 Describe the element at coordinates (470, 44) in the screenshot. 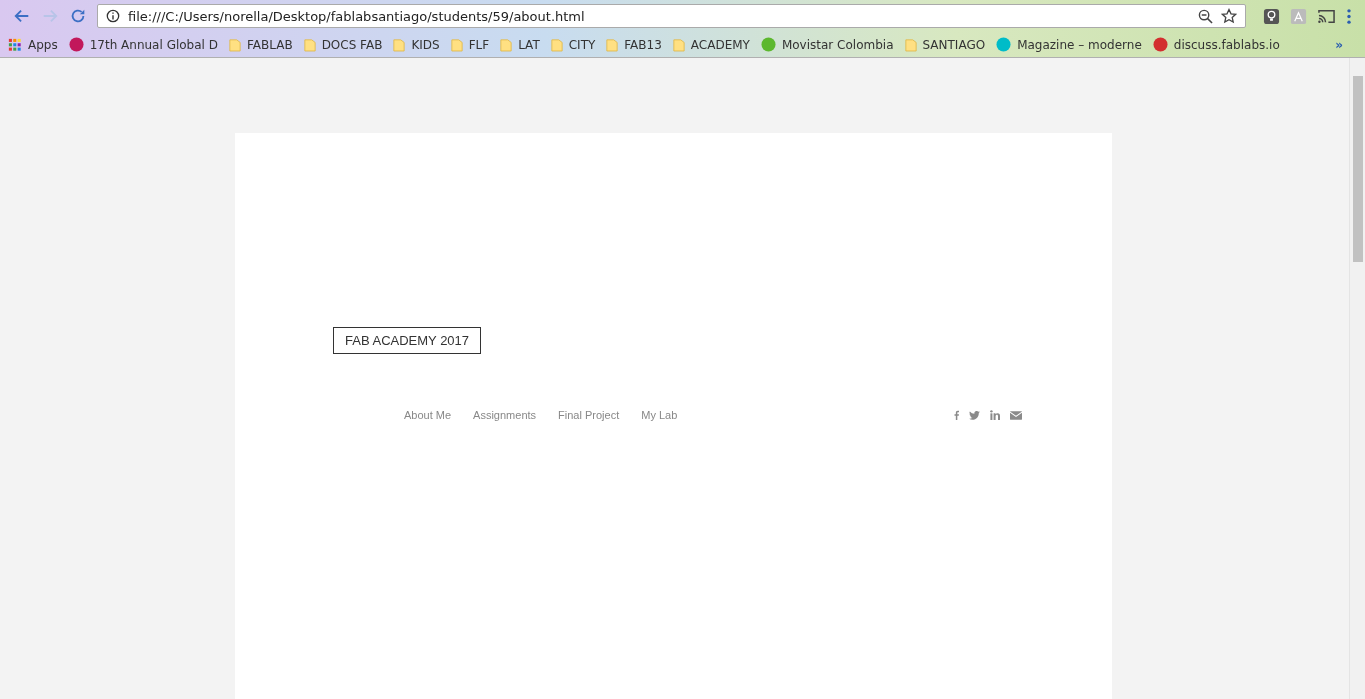

I see `bookmark: FLF` at that location.